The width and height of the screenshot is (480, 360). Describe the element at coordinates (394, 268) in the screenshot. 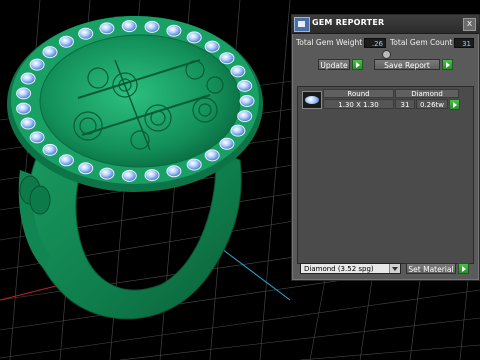

I see `chevron-down-icon` at that location.